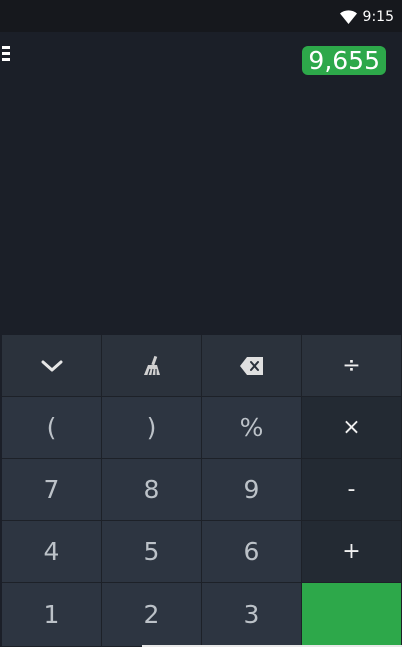  What do you see at coordinates (378, 17) in the screenshot?
I see `status-time: 9:15` at bounding box center [378, 17].